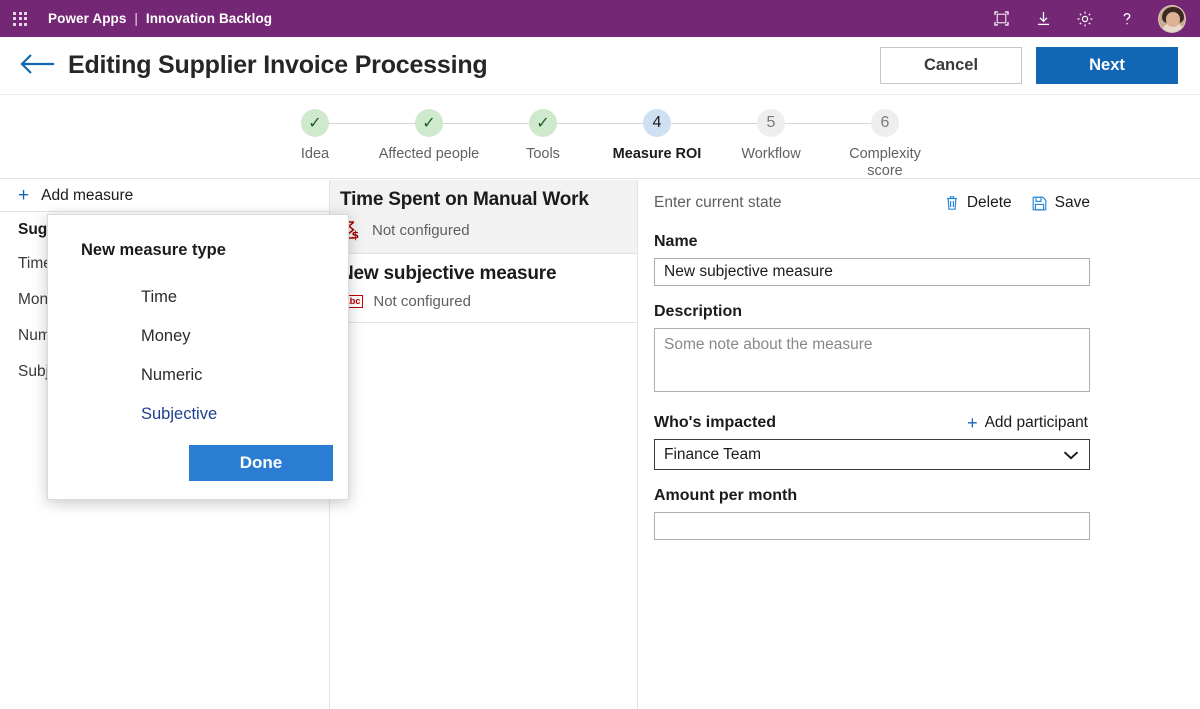 The width and height of the screenshot is (1200, 709). Describe the element at coordinates (543, 154) in the screenshot. I see `step-label: Tools` at that location.